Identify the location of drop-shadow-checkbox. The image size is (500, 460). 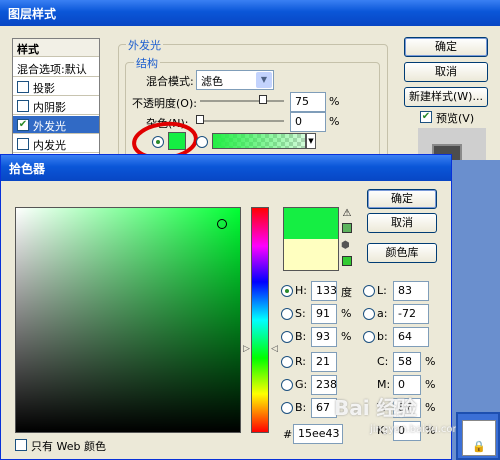
(23, 87).